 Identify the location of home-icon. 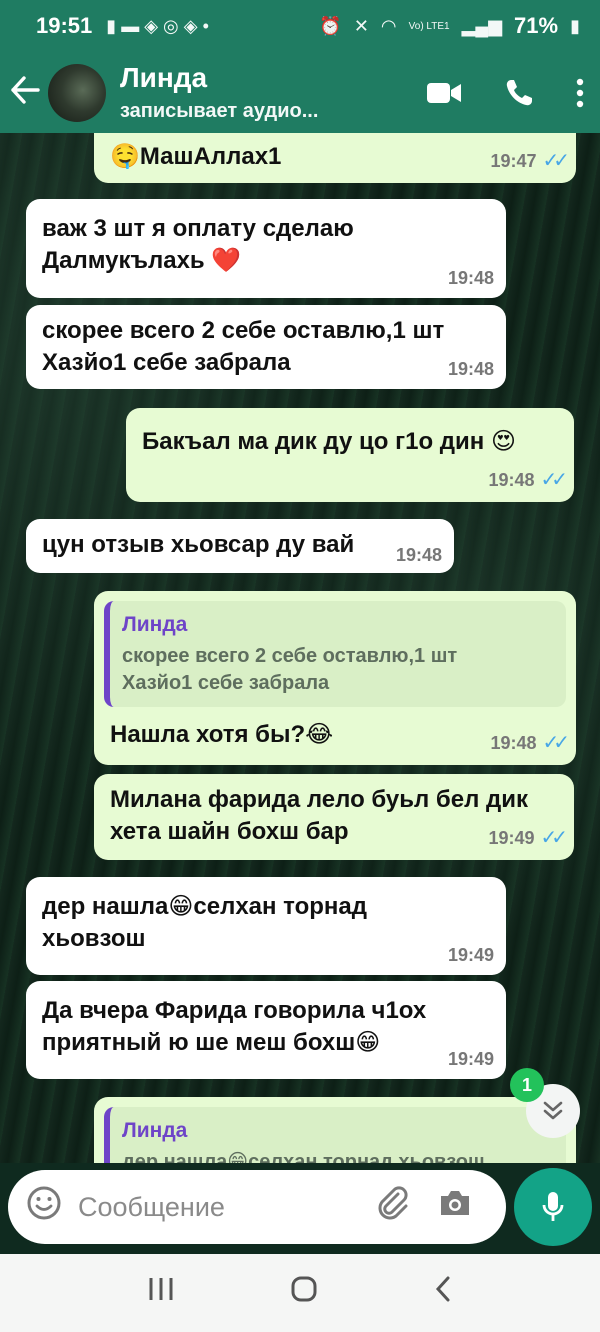
(304, 1293).